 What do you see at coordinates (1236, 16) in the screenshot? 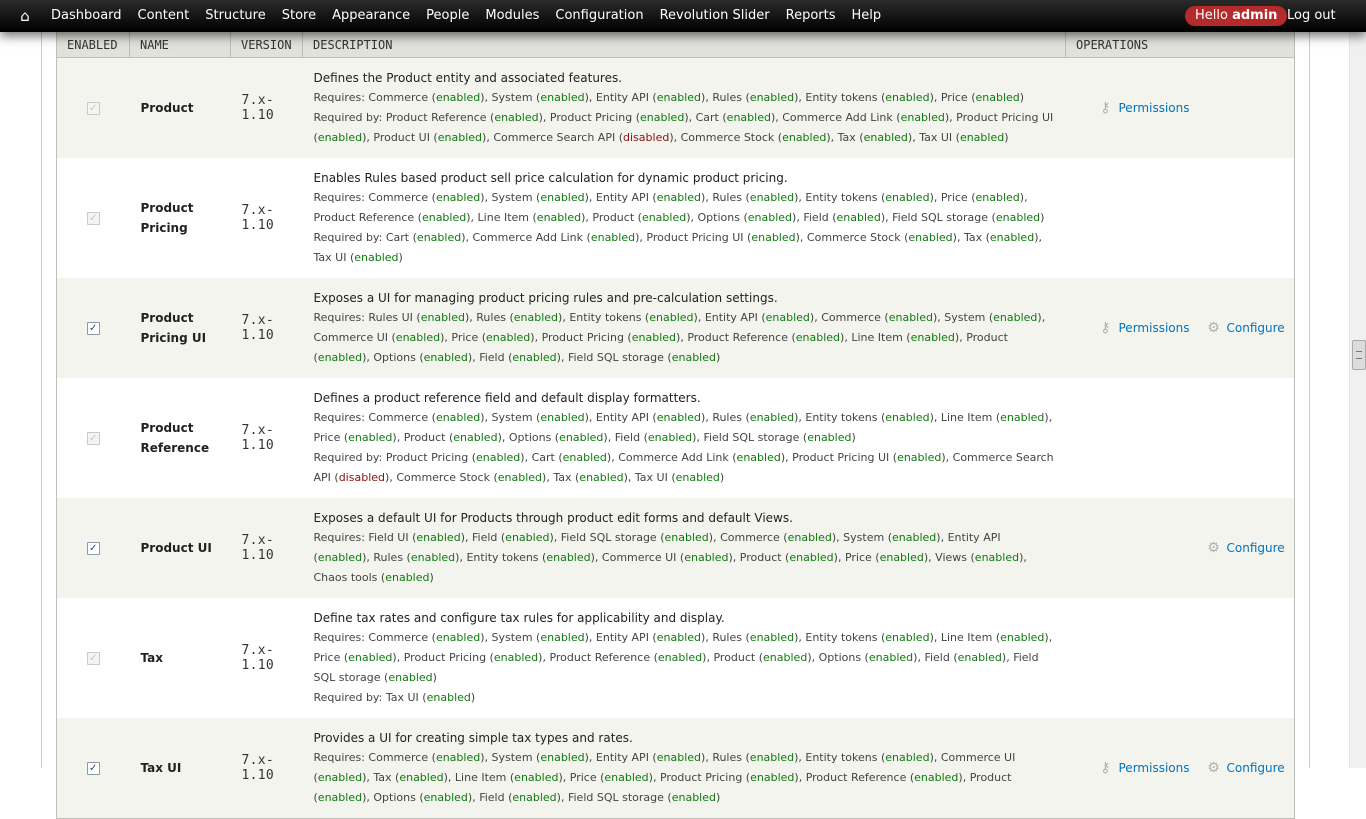
I see `user-greeting-badge: Hello admin` at bounding box center [1236, 16].